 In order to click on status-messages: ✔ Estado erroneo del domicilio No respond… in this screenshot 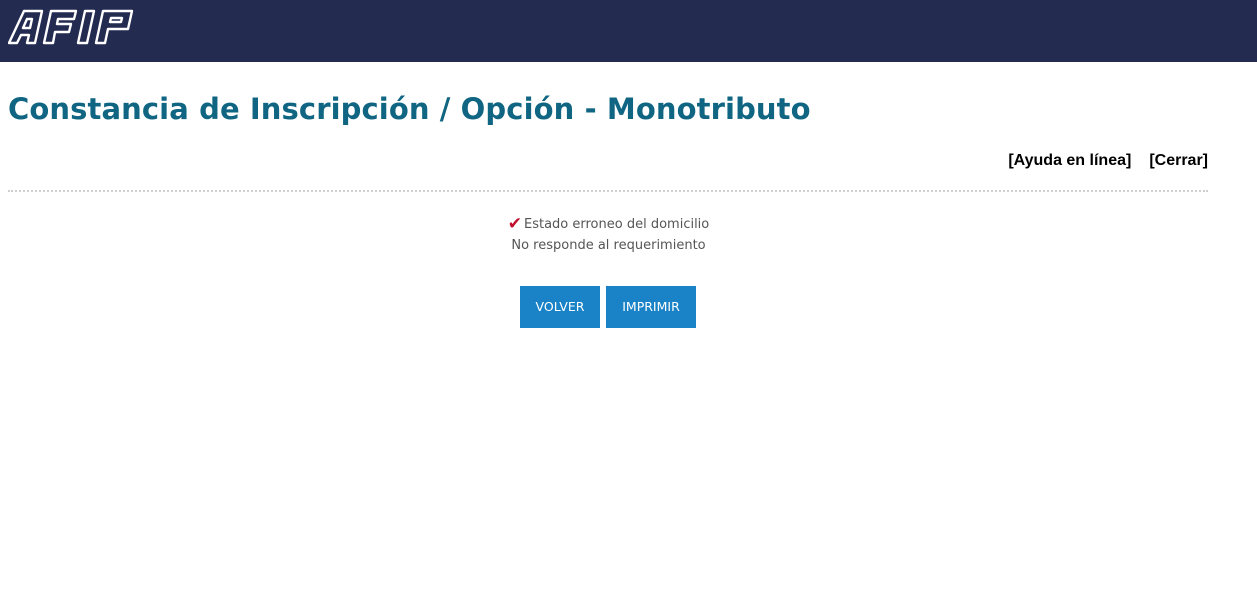, I will do `click(608, 235)`.